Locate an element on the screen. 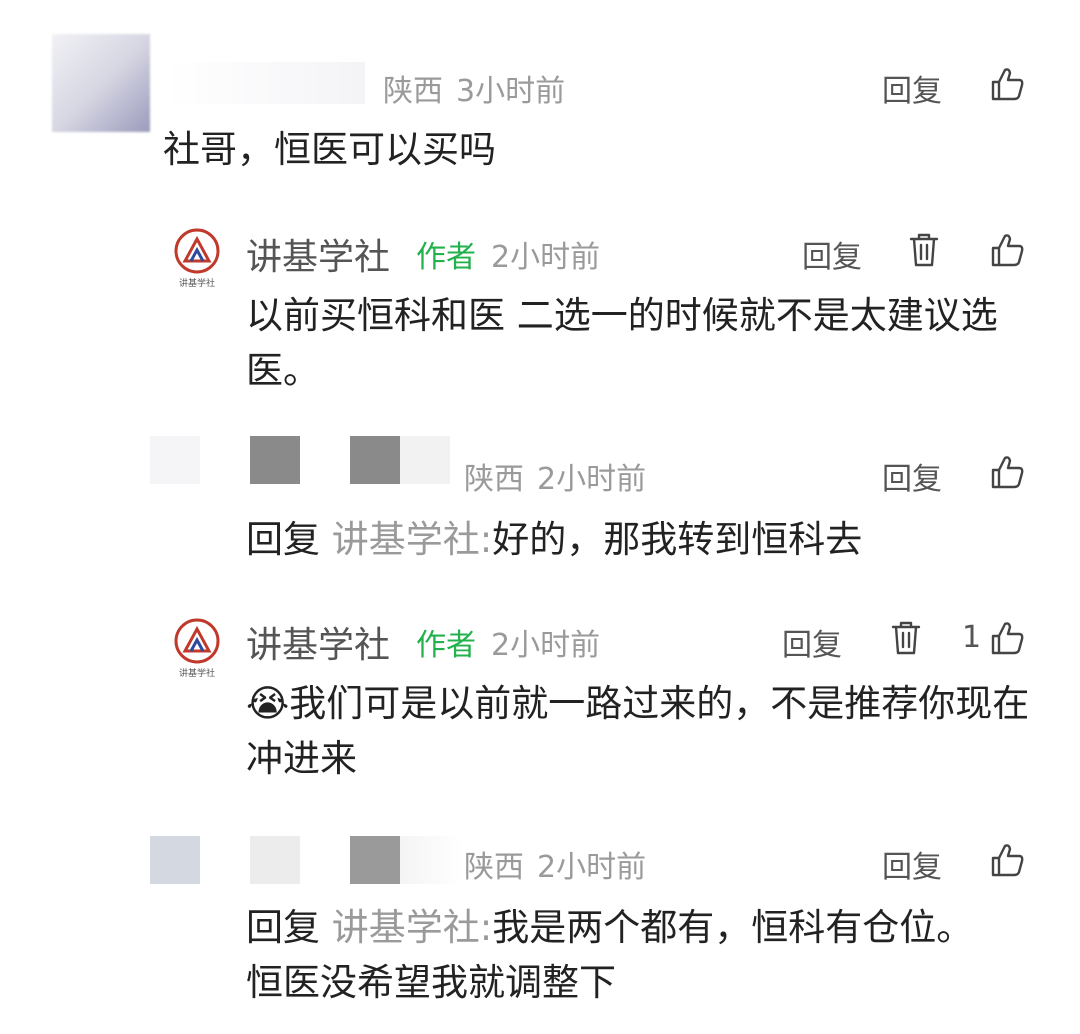 The image size is (1080, 1034). comment-time: 3小时前 is located at coordinates (511, 91).